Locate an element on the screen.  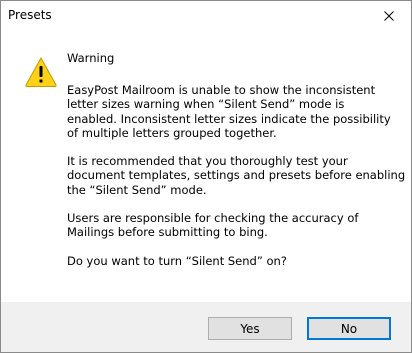
message-line: of multiple letters grouped together. is located at coordinates (172, 132).